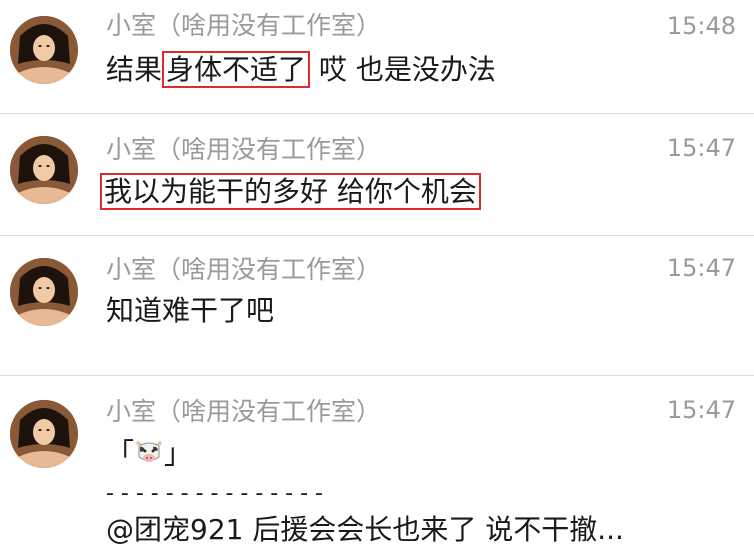 The image size is (754, 555). I want to click on highlighted-text: 我以为能干的多好 给你个机会, so click(290, 191).